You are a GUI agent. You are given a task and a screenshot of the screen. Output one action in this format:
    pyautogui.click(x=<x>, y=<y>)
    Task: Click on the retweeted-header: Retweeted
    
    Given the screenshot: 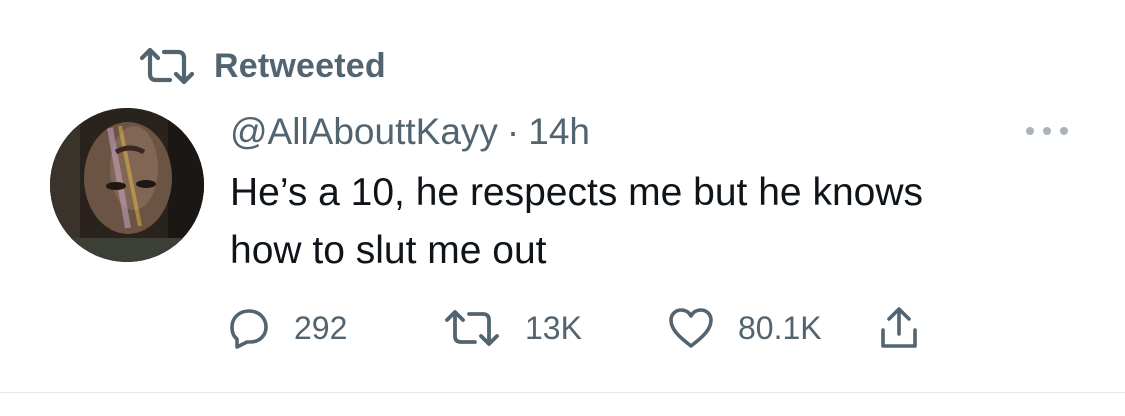 What is the action you would take?
    pyautogui.click(x=262, y=66)
    